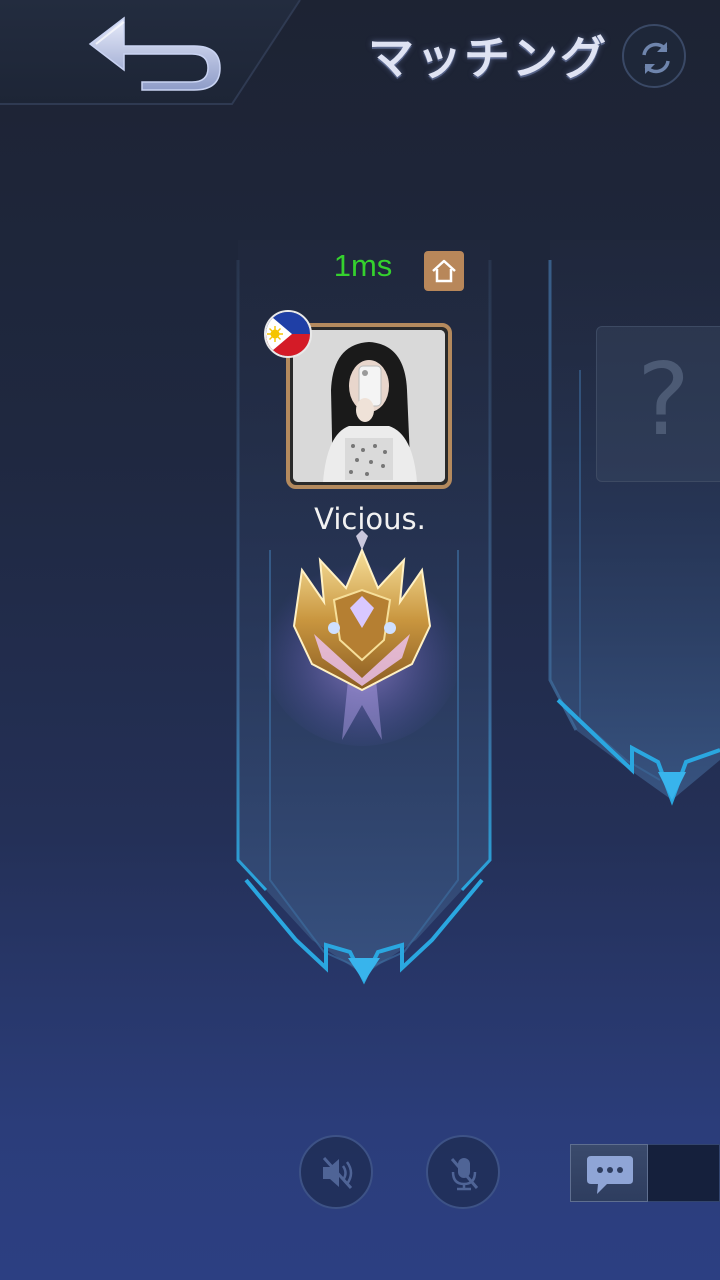 The height and width of the screenshot is (1280, 720). I want to click on mic-mute-button, so click(463, 1172).